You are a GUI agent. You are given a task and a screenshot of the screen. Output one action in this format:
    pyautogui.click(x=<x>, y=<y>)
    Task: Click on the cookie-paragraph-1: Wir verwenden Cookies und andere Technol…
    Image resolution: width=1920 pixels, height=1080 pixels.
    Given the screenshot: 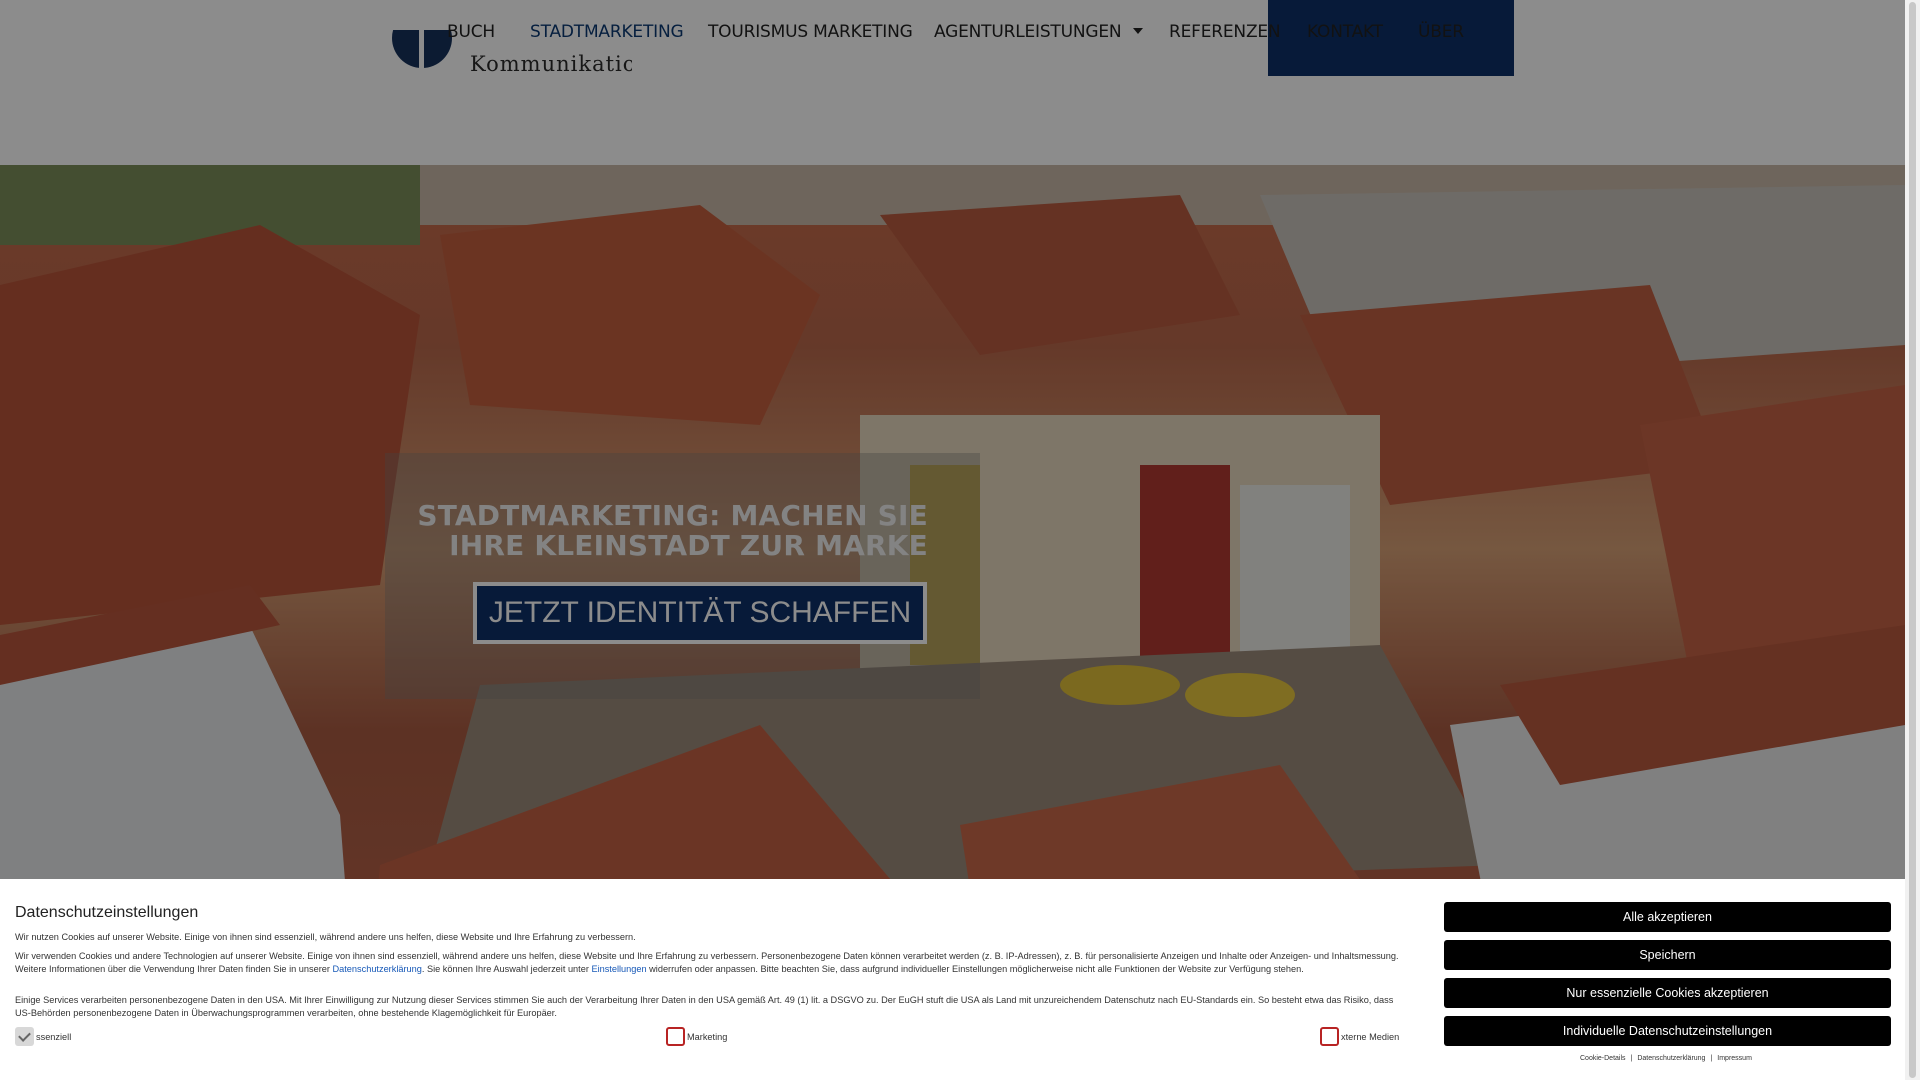 What is the action you would take?
    pyautogui.click(x=710, y=963)
    